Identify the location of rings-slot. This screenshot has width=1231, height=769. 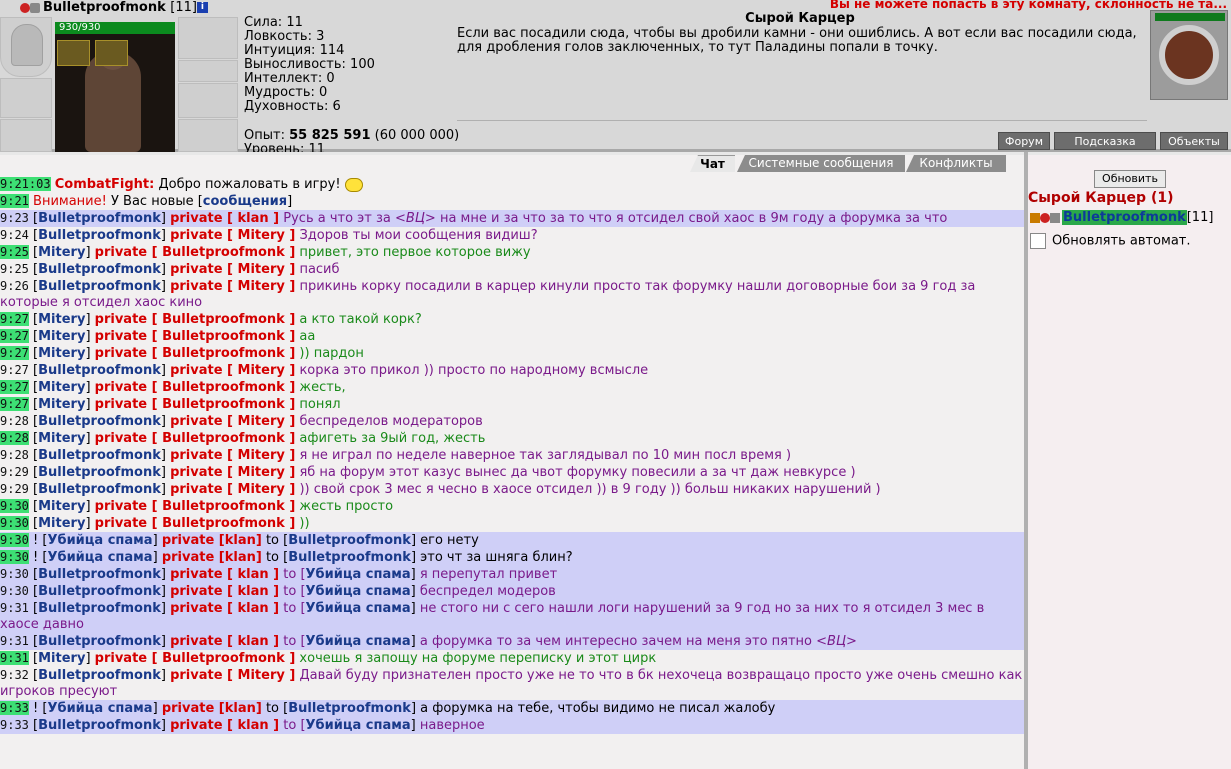
(208, 71).